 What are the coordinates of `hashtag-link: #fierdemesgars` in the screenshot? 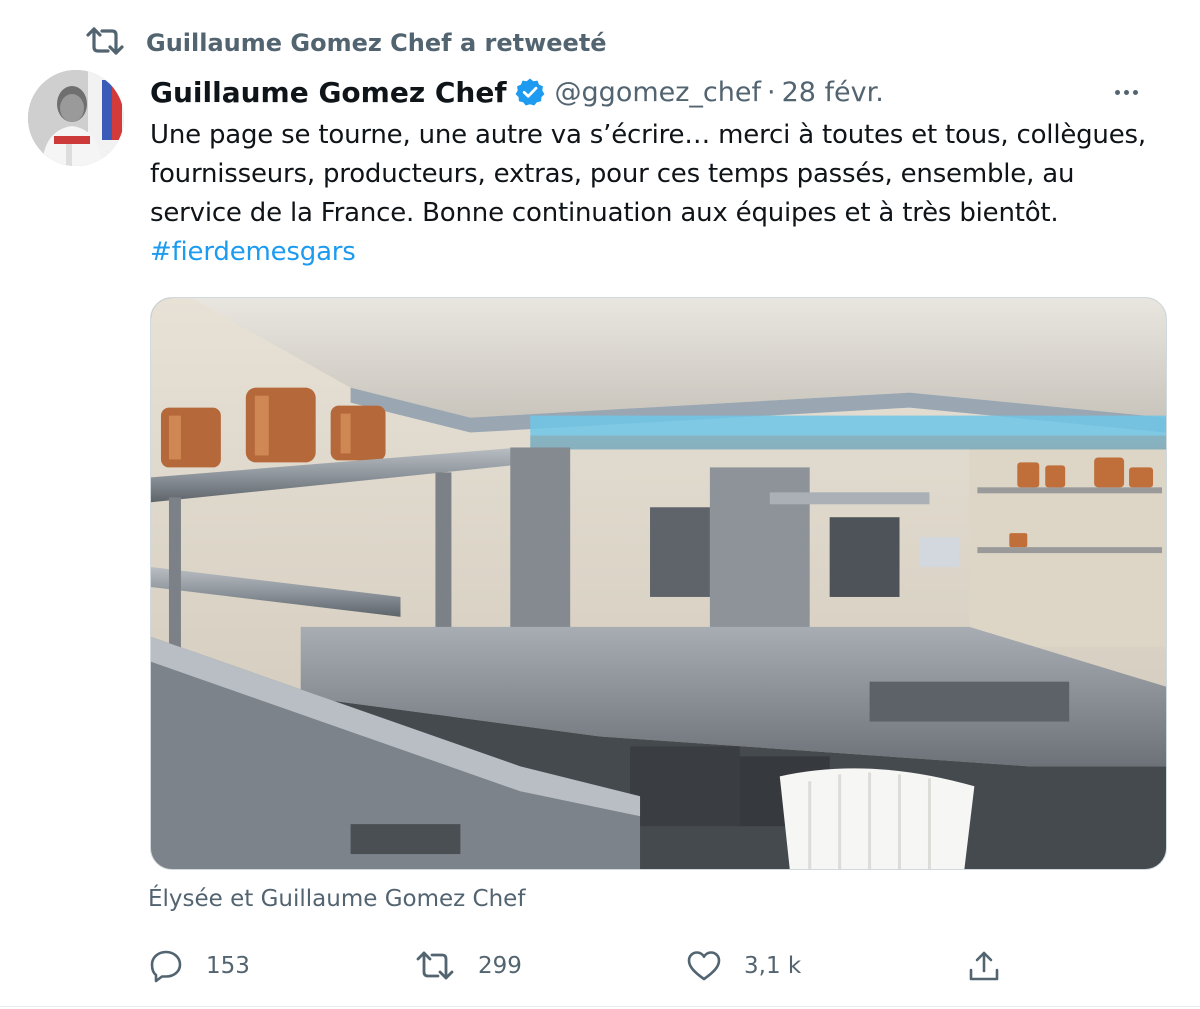 It's located at (660, 252).